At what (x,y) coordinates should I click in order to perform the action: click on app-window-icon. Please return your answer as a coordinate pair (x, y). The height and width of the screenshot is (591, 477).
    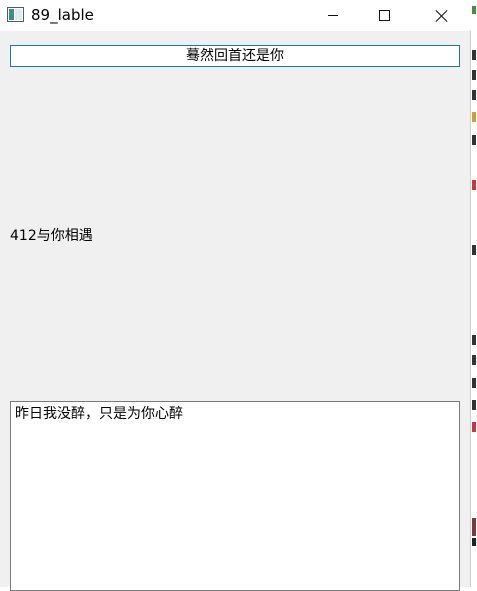
    Looking at the image, I should click on (15, 14).